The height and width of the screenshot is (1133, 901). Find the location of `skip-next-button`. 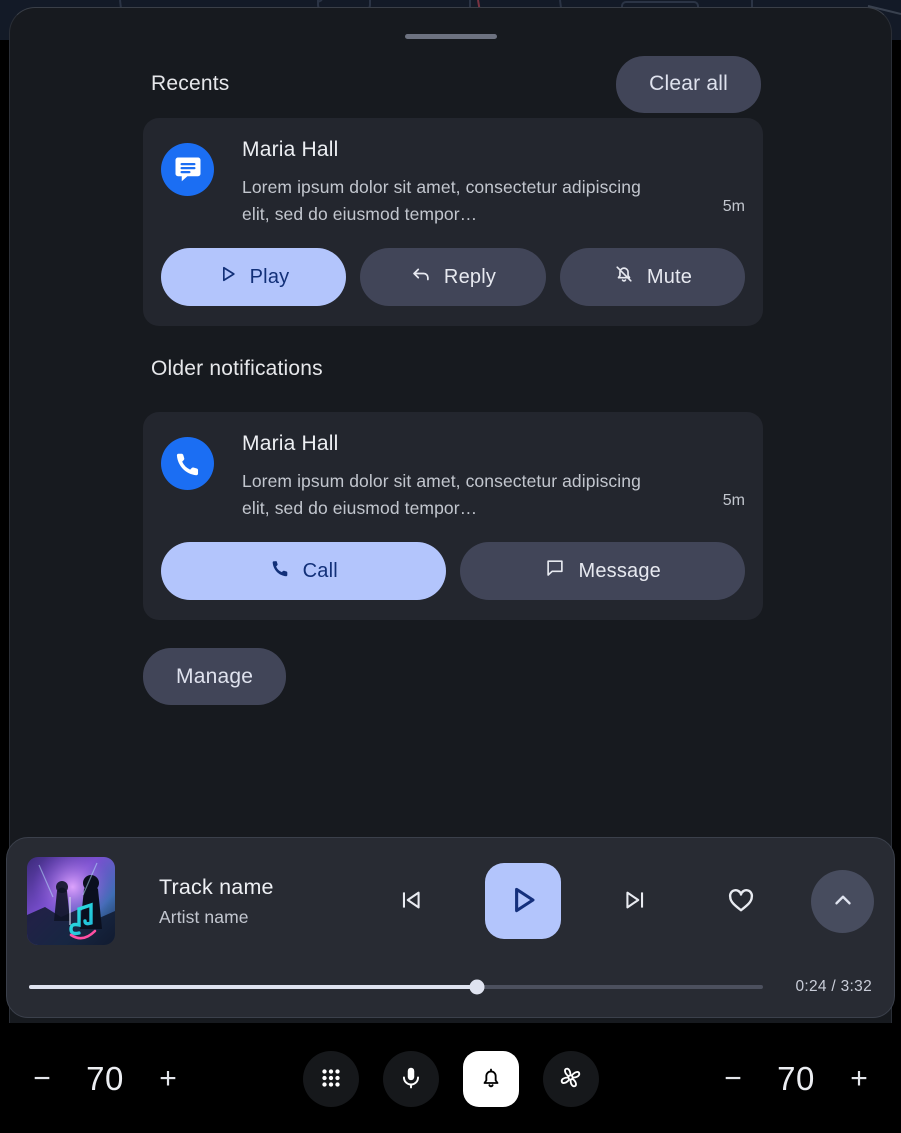

skip-next-button is located at coordinates (635, 901).